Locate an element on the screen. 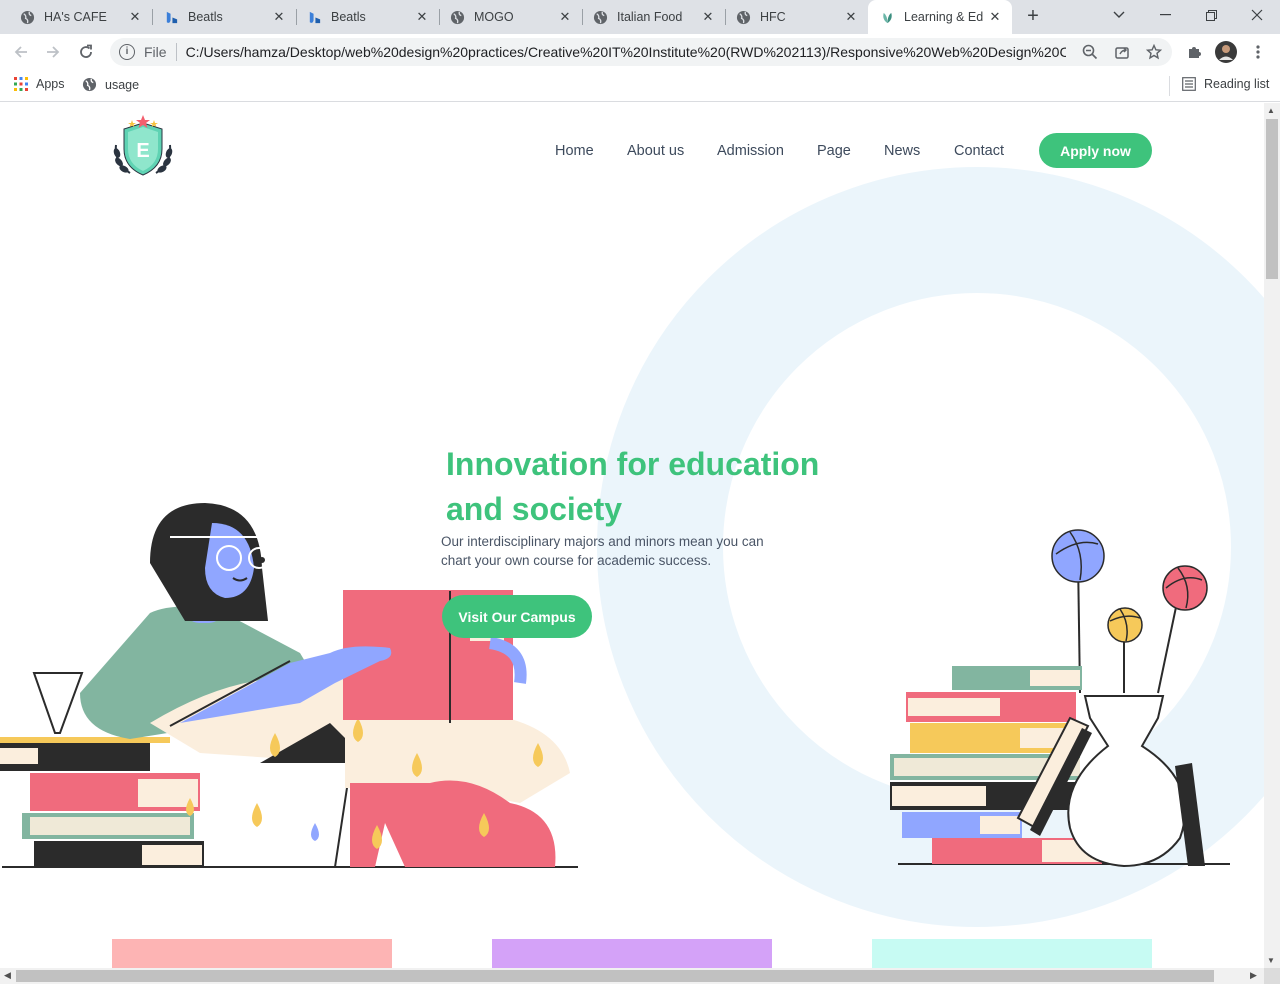 This screenshot has width=1280, height=984. zoom-out-icon is located at coordinates (1090, 52).